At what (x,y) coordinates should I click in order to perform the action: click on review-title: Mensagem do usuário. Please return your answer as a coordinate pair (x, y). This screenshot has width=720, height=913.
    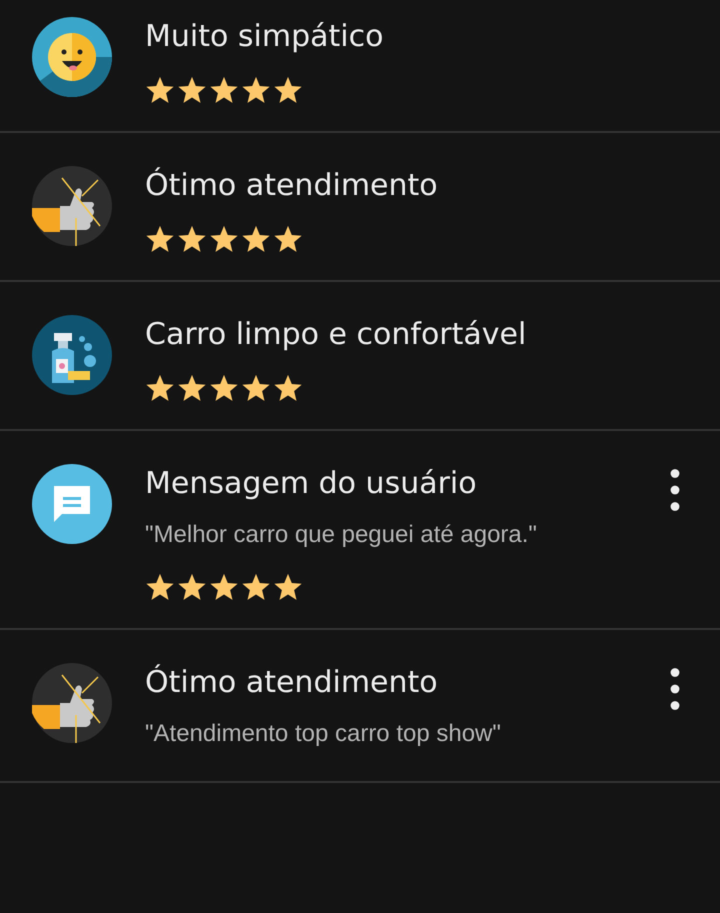
    Looking at the image, I should click on (311, 484).